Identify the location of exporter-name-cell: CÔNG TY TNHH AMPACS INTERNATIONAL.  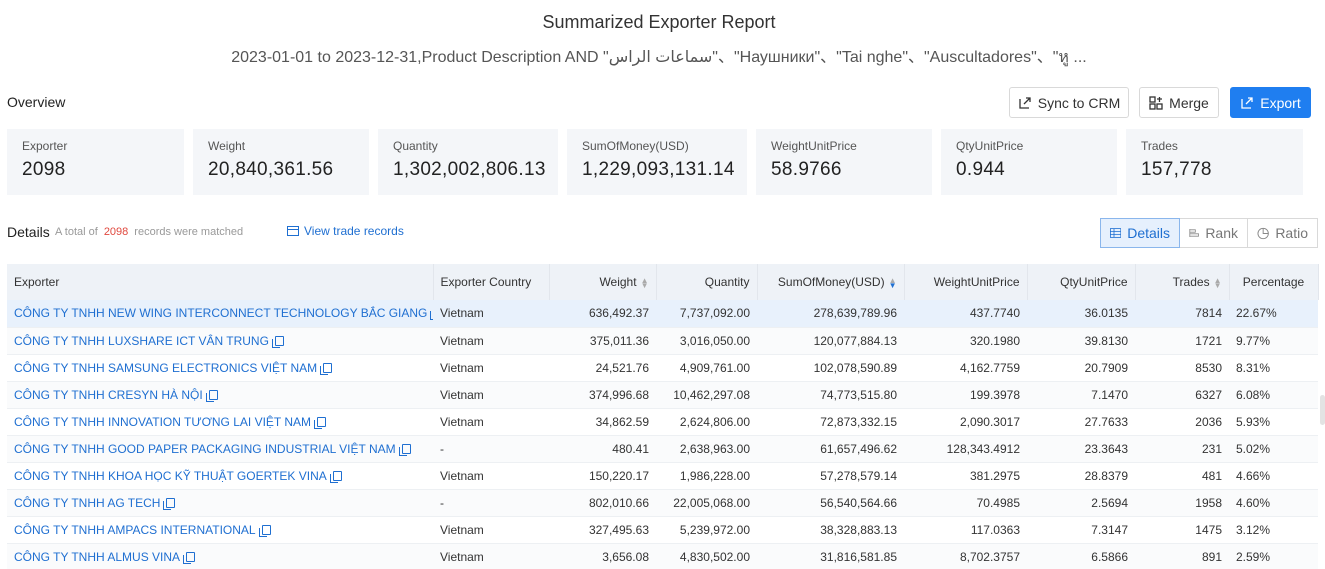
(220, 530).